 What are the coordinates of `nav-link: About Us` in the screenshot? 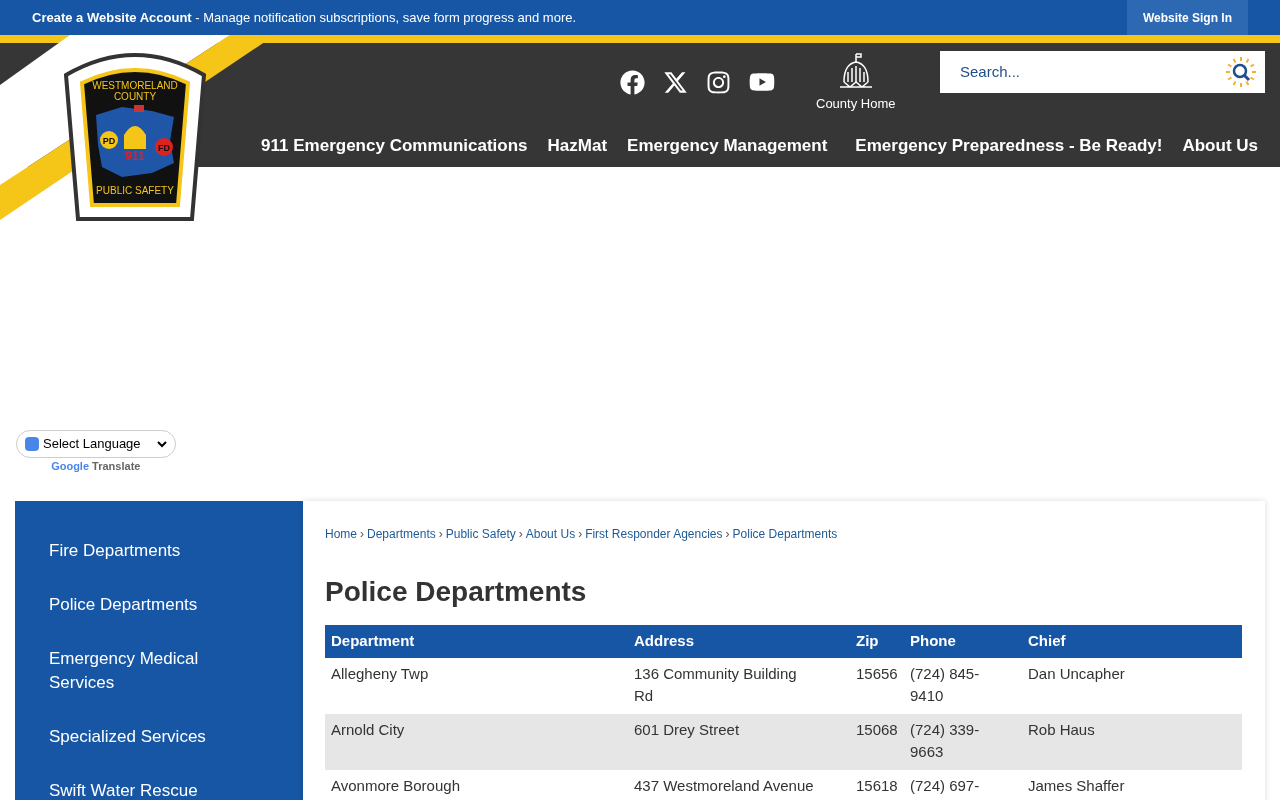 It's located at (1220, 146).